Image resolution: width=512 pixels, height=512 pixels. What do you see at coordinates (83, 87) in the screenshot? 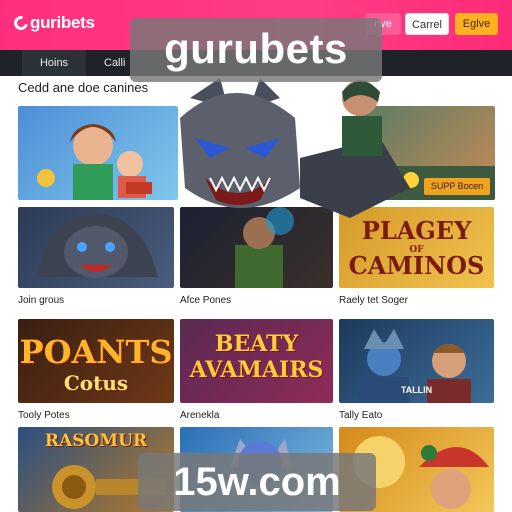
I see `section-title: Cedd ane doe canines` at bounding box center [83, 87].